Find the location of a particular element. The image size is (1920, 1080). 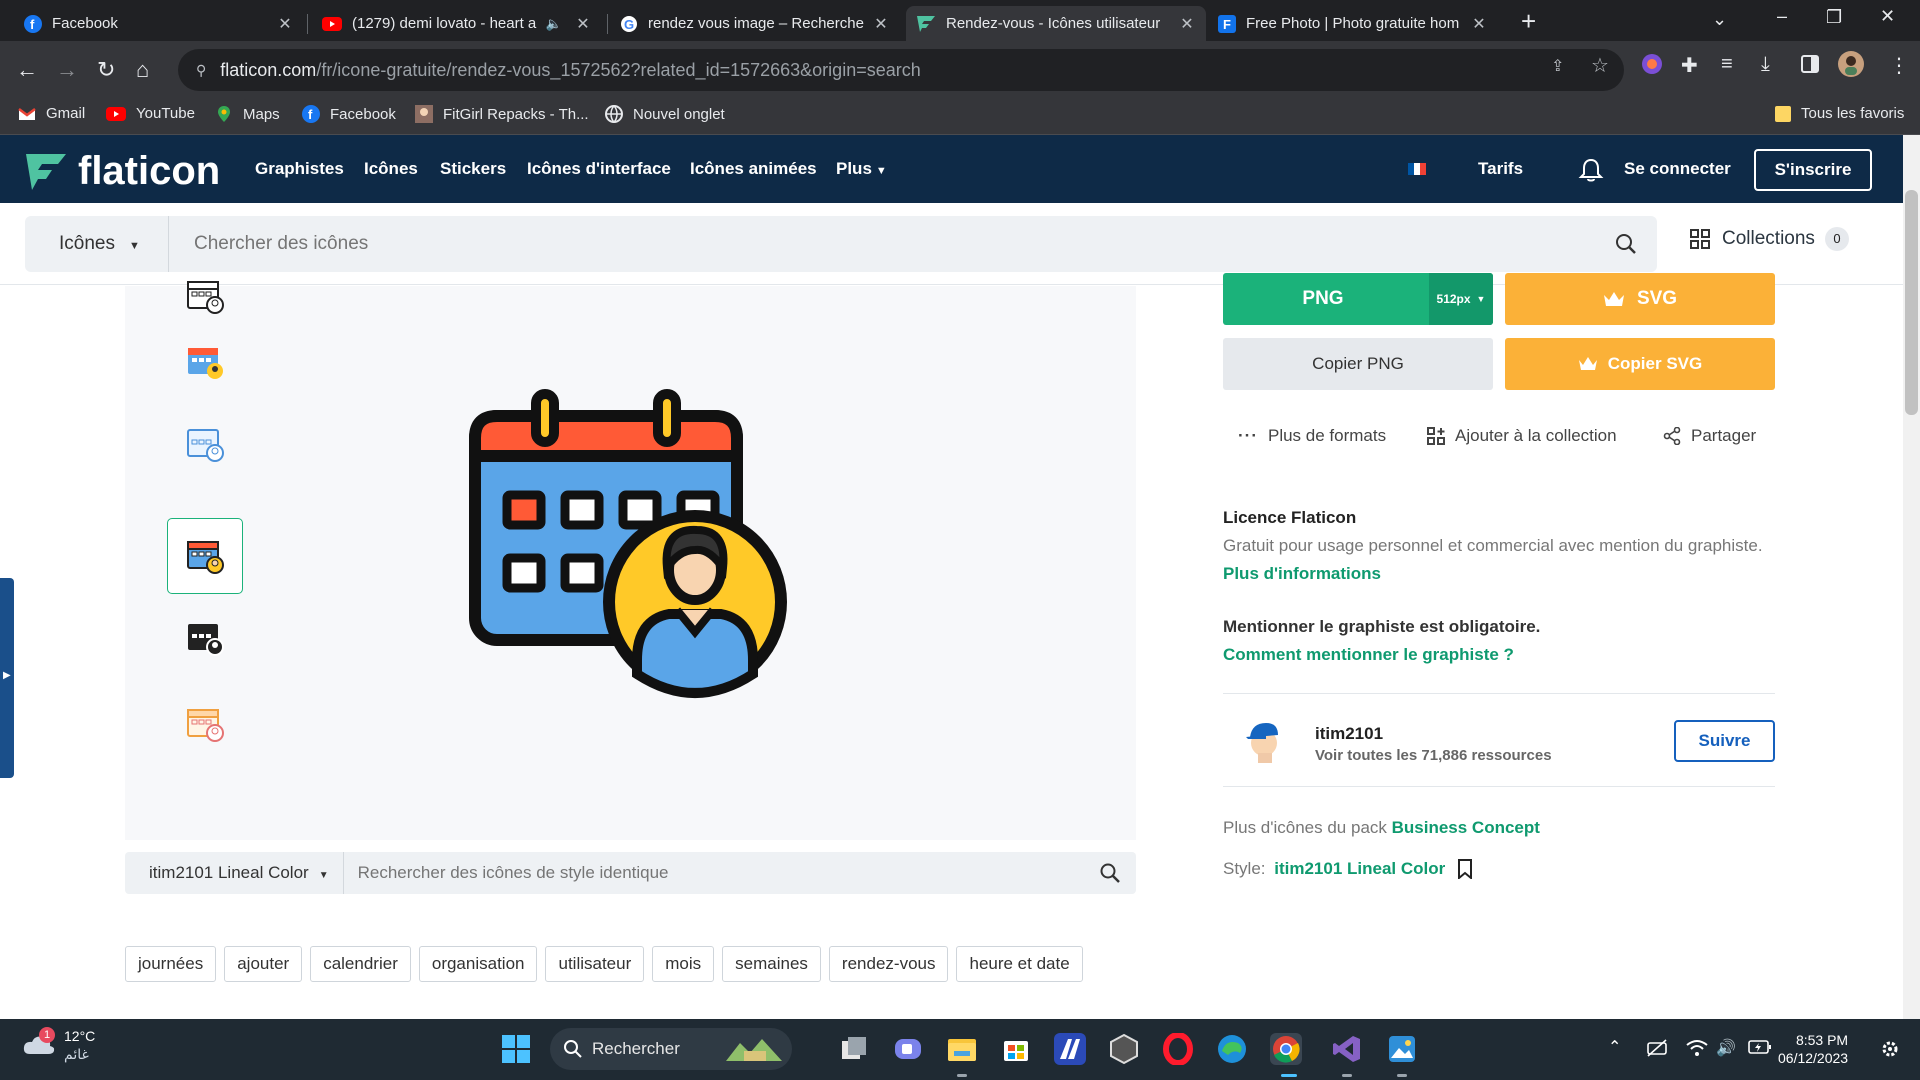

tag: rendez-vous is located at coordinates (888, 964).